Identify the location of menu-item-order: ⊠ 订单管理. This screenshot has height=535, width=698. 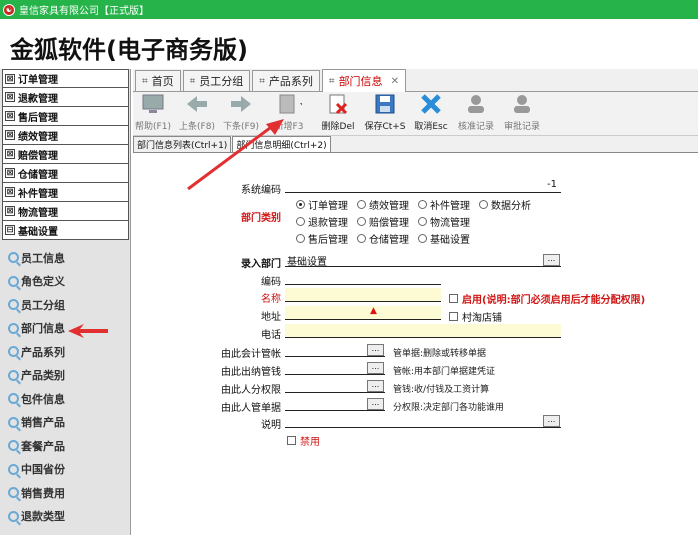
(65, 78).